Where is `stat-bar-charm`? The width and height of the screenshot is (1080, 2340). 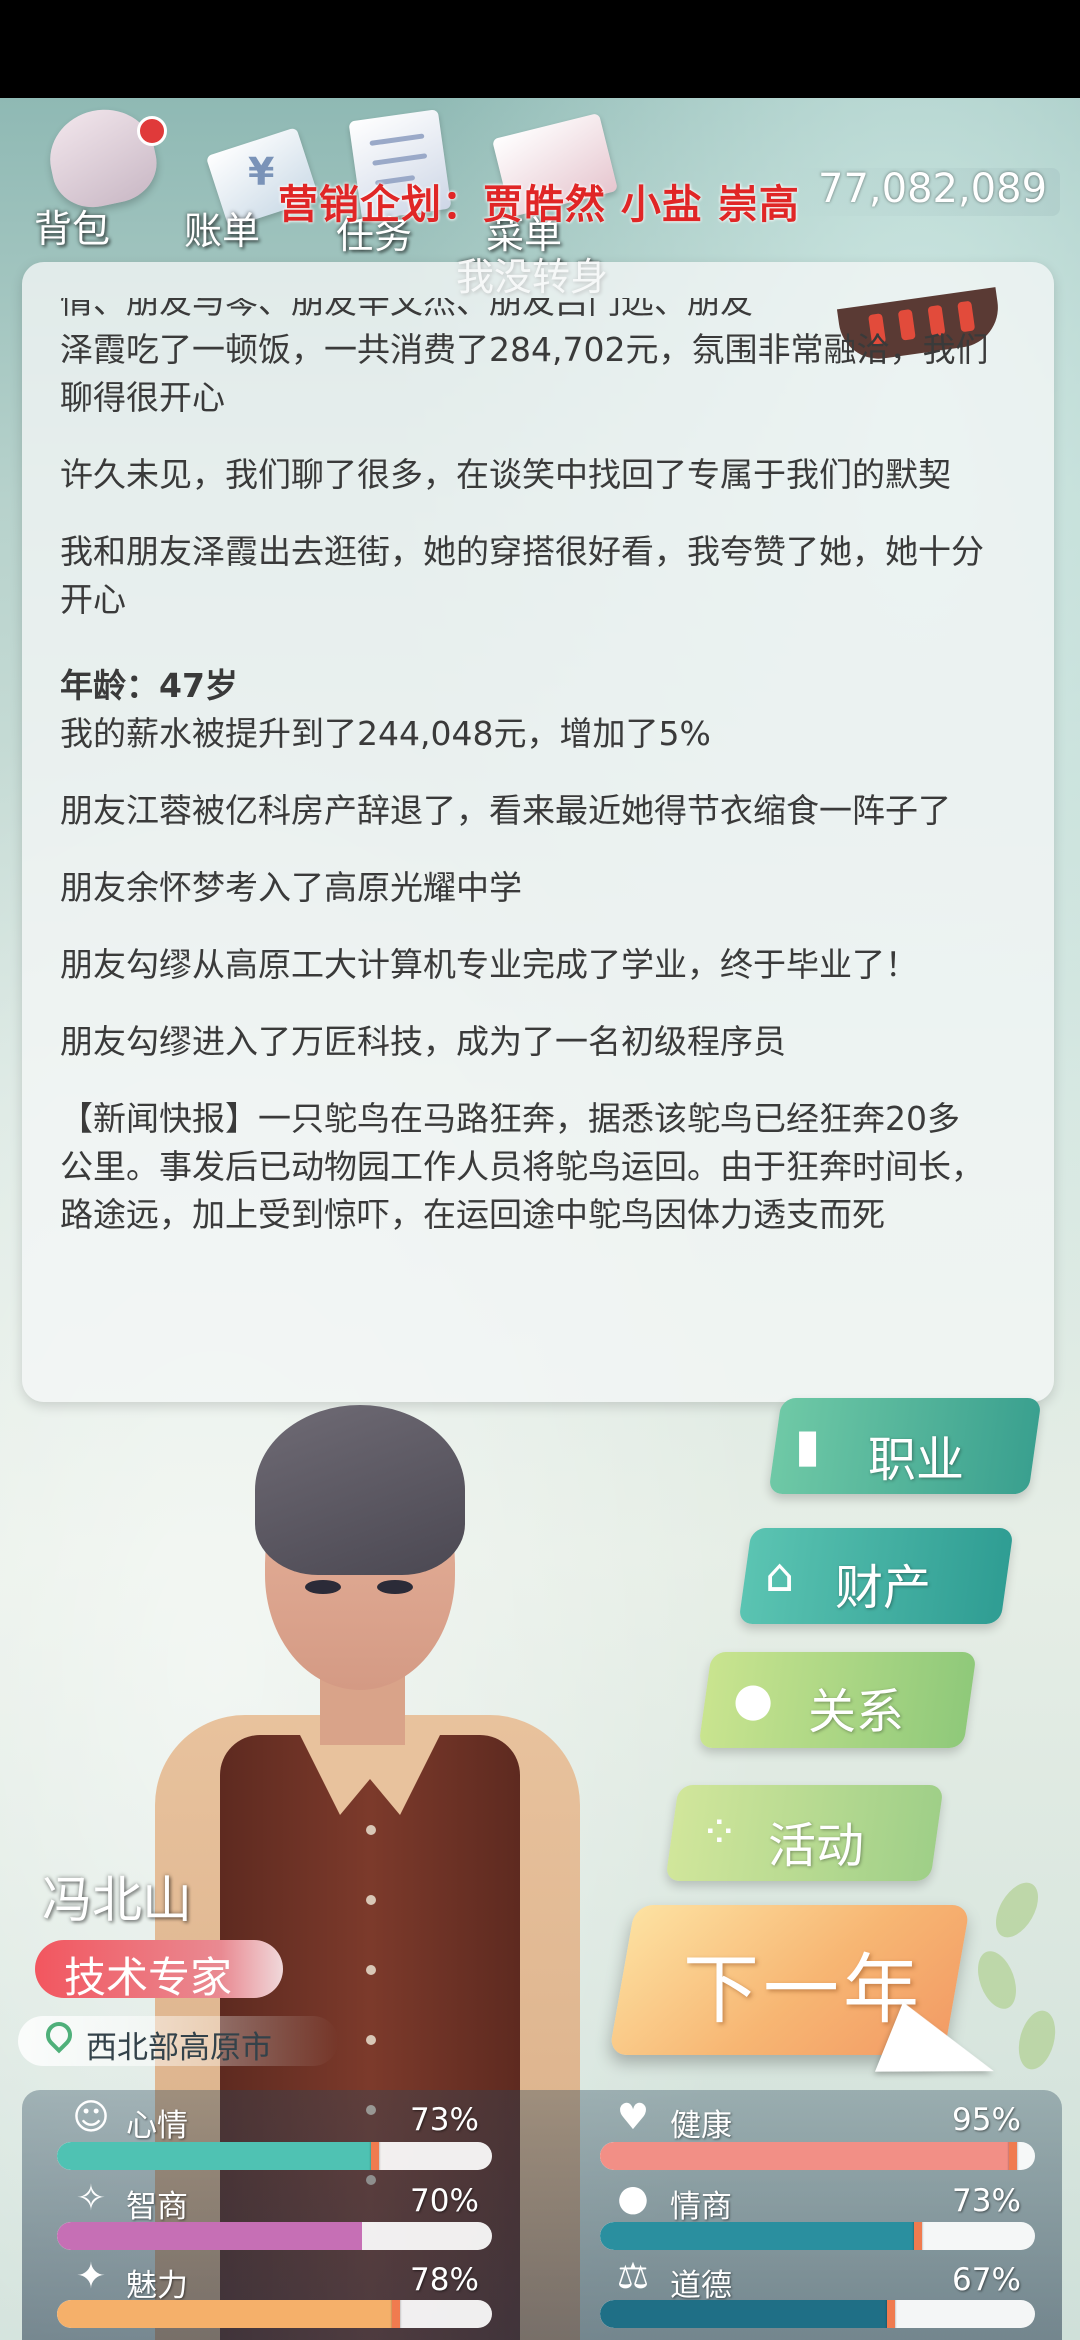 stat-bar-charm is located at coordinates (274, 2314).